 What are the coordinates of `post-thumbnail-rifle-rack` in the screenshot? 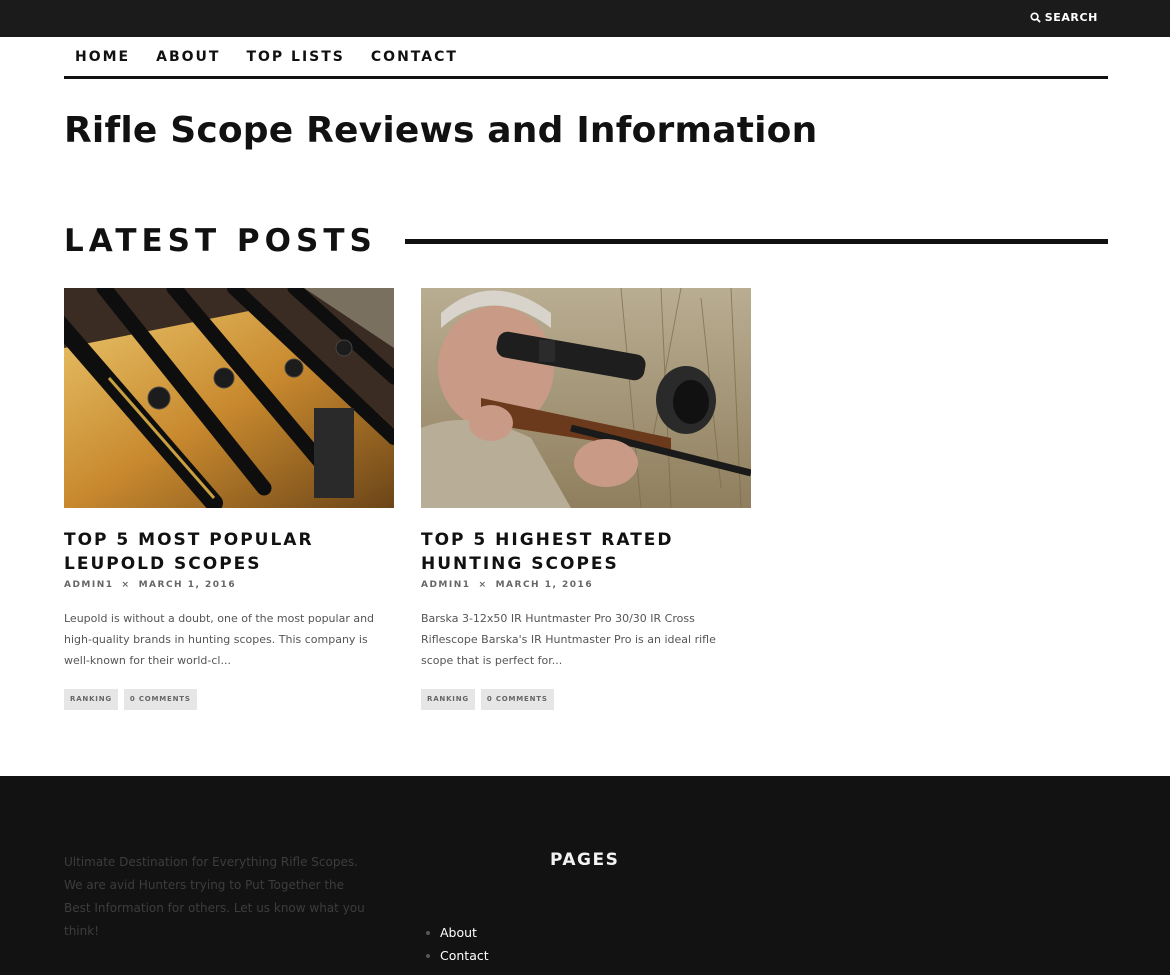 It's located at (229, 398).